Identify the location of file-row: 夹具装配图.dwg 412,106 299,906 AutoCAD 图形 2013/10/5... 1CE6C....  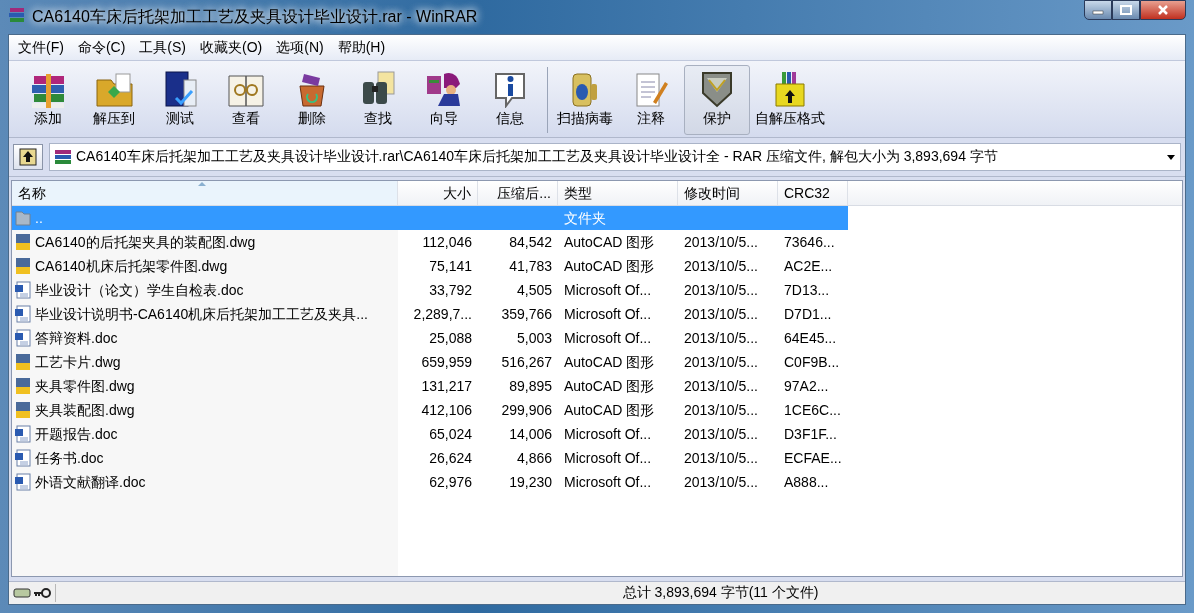
(430, 410).